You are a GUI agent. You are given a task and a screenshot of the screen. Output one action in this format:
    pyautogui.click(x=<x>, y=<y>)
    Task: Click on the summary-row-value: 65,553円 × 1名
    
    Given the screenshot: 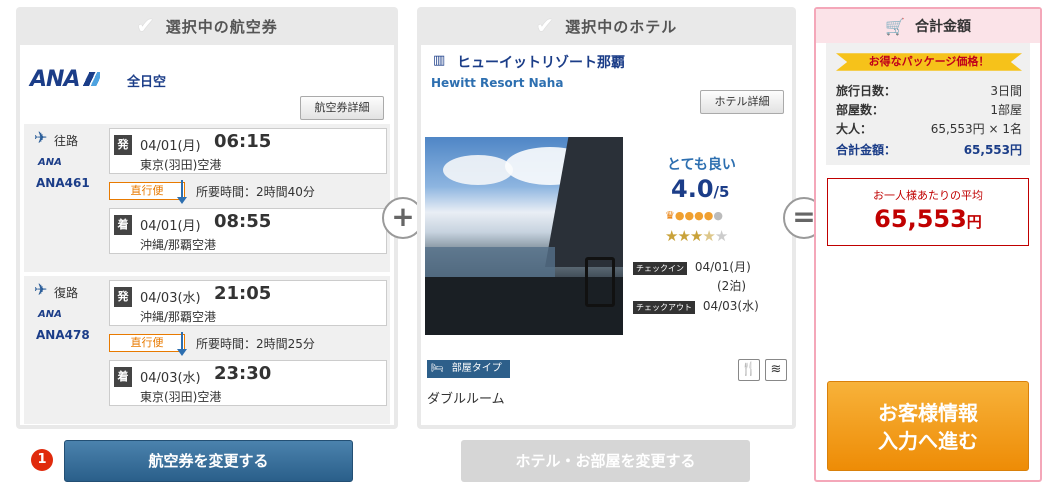 What is the action you would take?
    pyautogui.click(x=976, y=129)
    